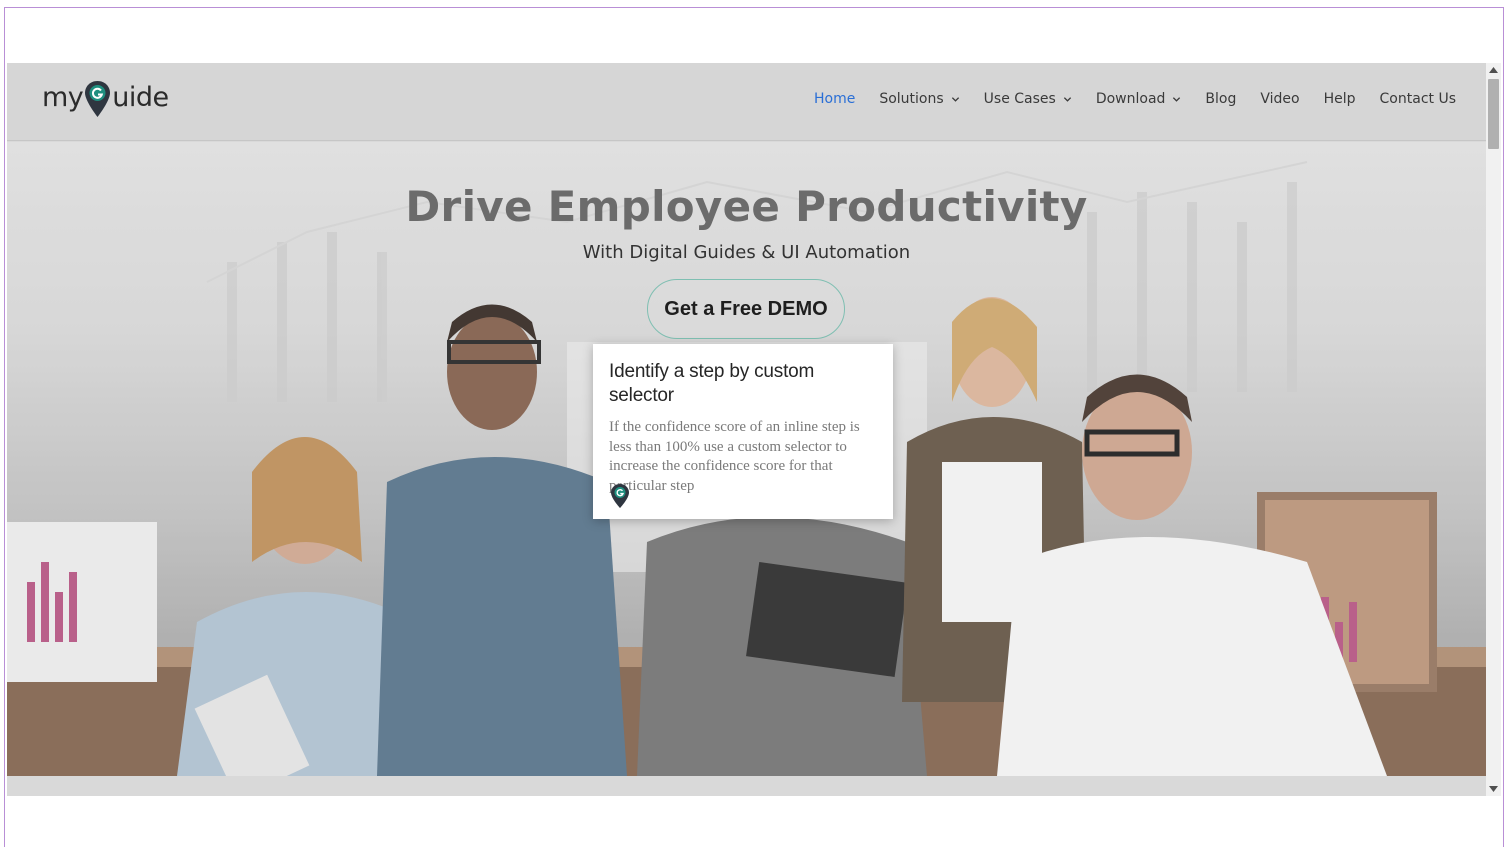 This screenshot has height=847, width=1509. I want to click on nav-item-download: Download, so click(1139, 99).